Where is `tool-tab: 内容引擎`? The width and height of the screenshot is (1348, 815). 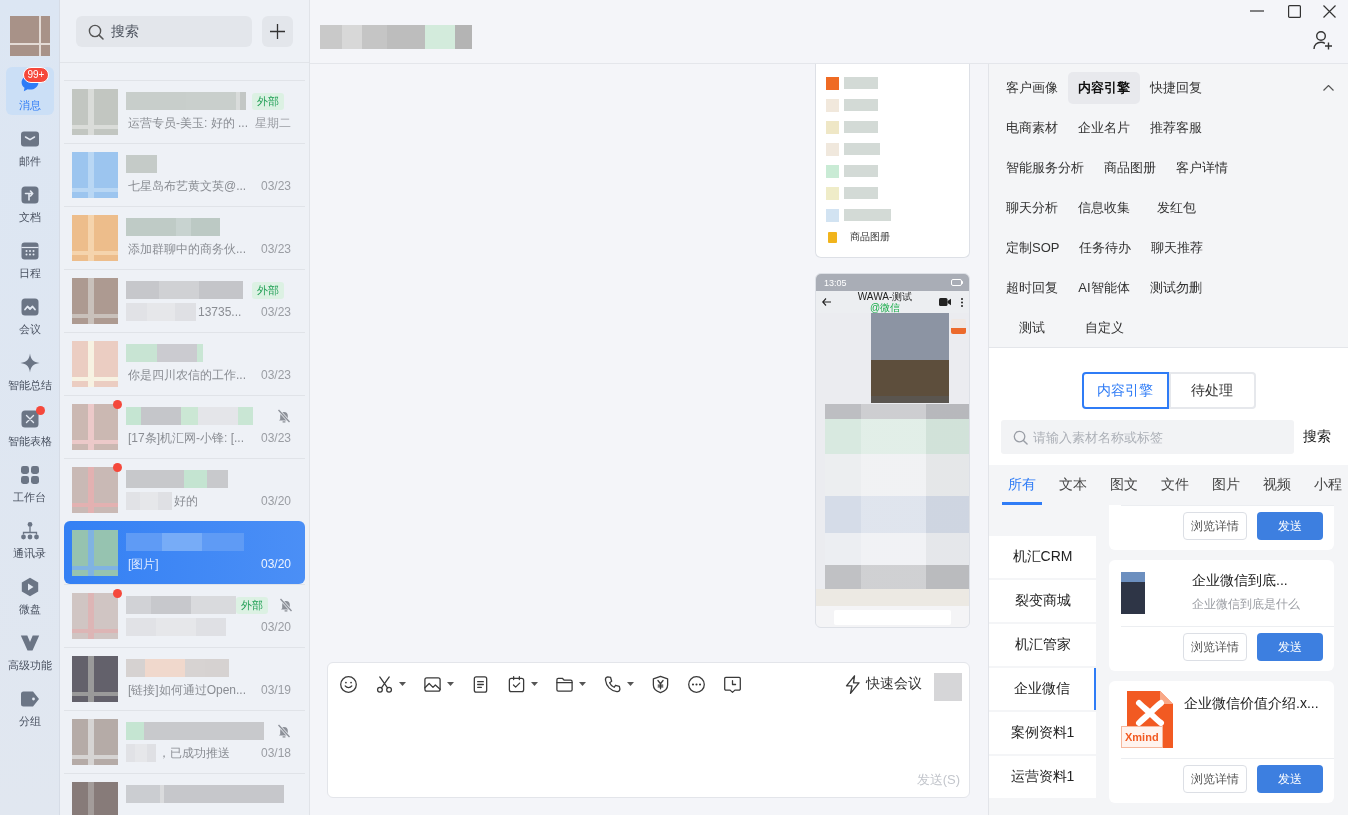 tool-tab: 内容引擎 is located at coordinates (1104, 88).